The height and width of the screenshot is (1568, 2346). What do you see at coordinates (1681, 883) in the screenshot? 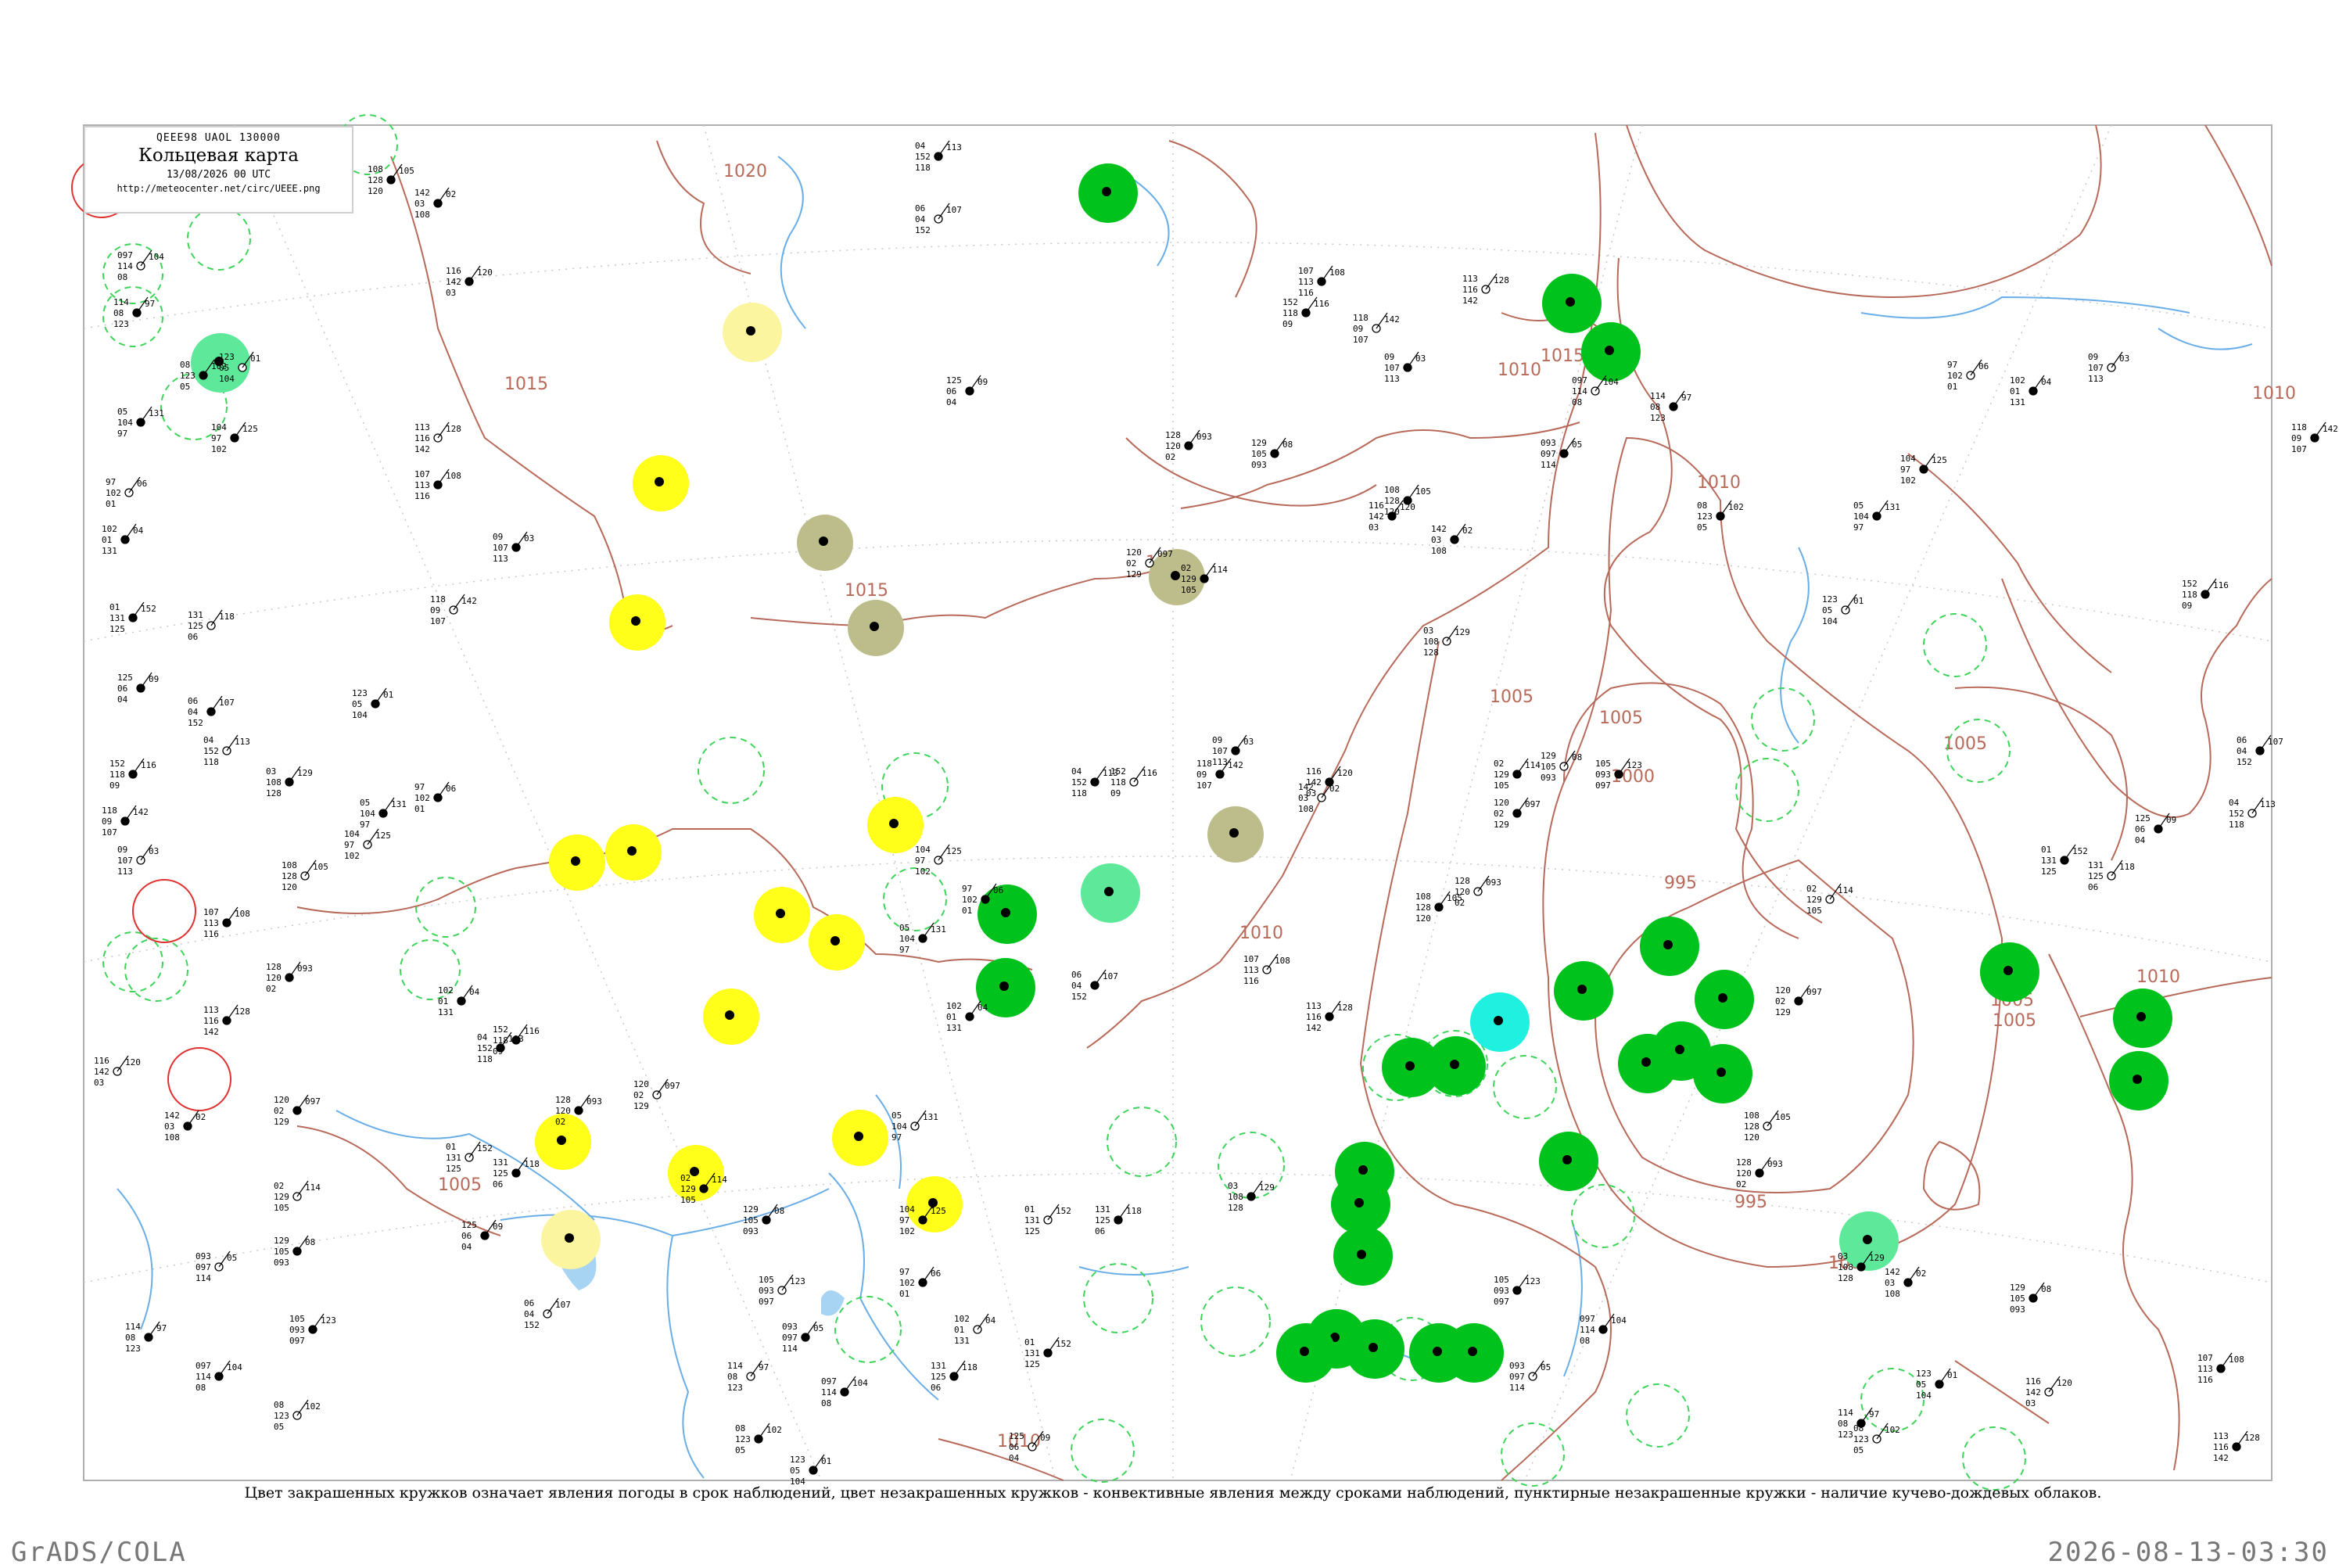
I see `isobar-label: 995` at bounding box center [1681, 883].